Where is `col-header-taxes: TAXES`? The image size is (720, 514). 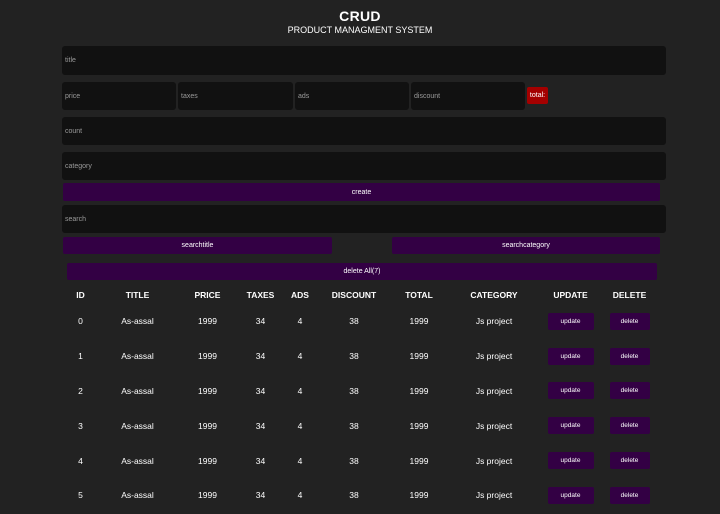 col-header-taxes: TAXES is located at coordinates (260, 295).